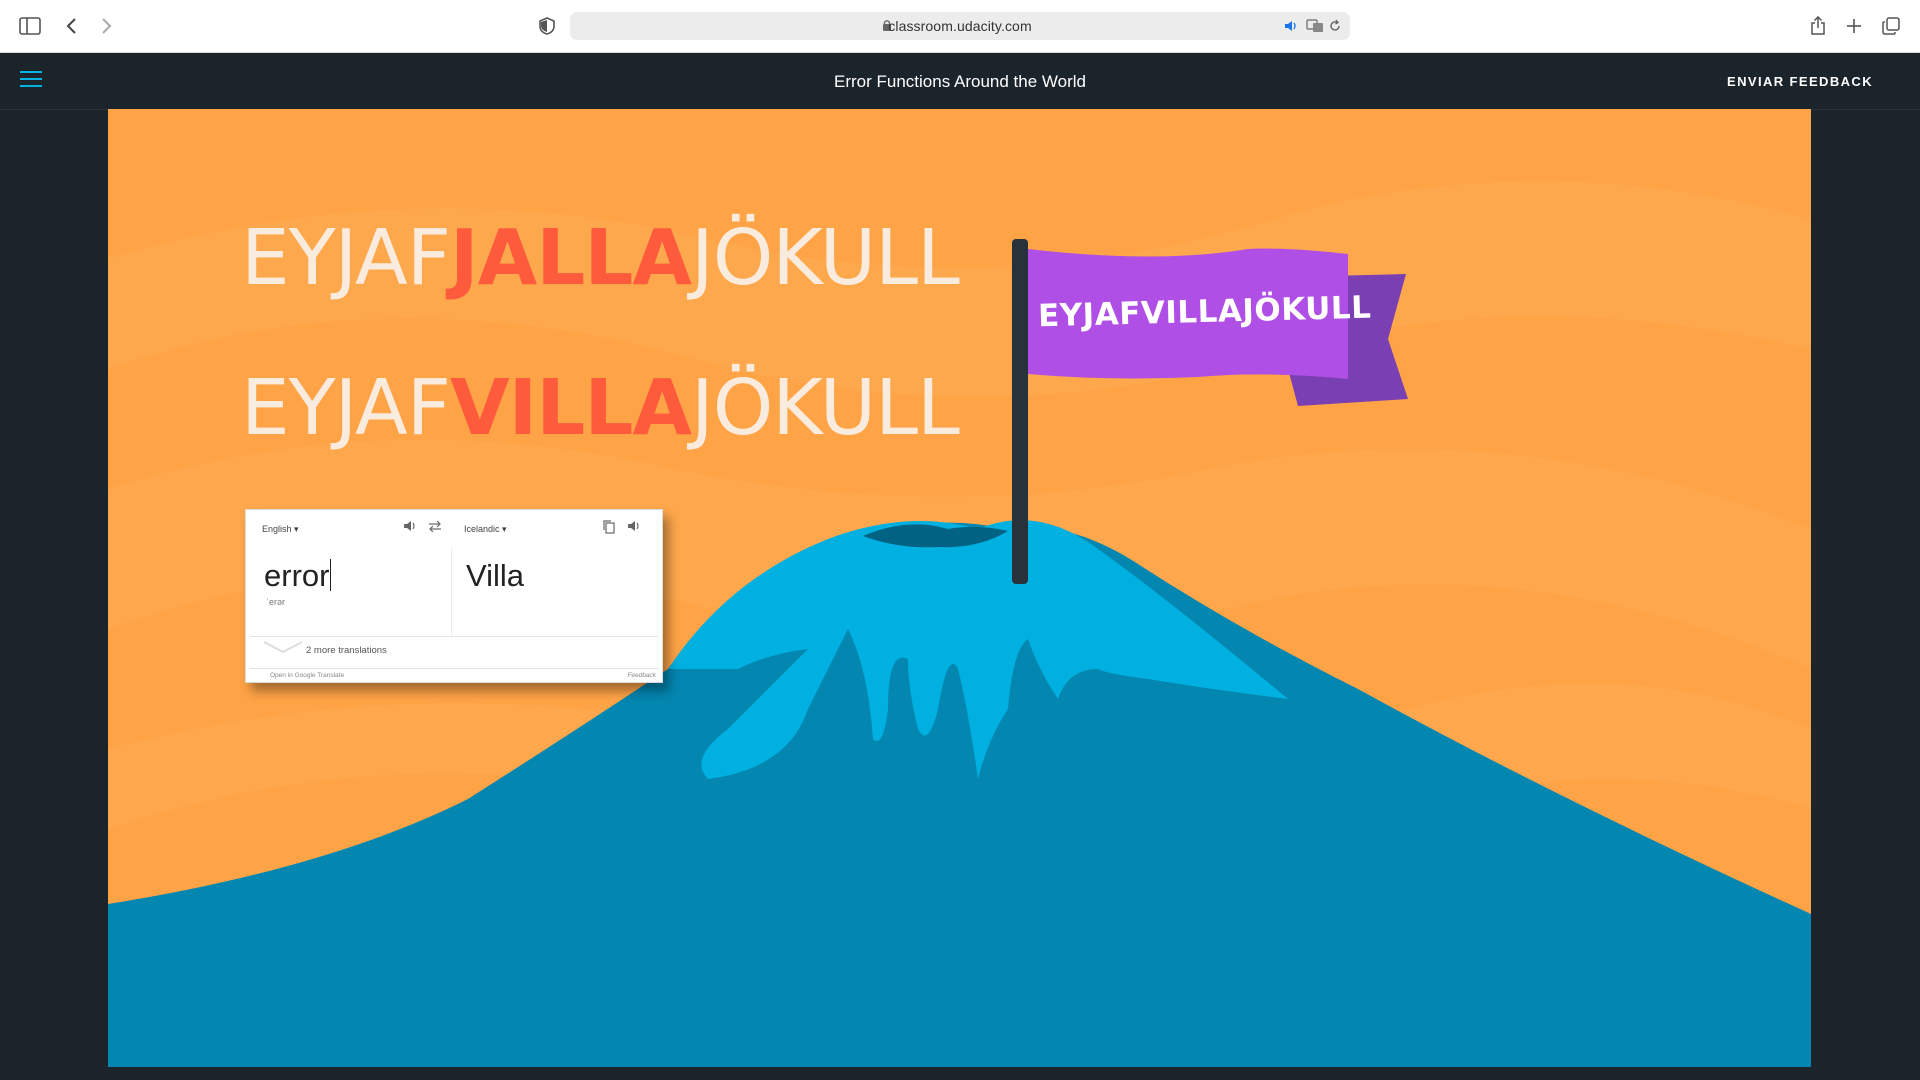  I want to click on translate-icon, so click(1315, 26).